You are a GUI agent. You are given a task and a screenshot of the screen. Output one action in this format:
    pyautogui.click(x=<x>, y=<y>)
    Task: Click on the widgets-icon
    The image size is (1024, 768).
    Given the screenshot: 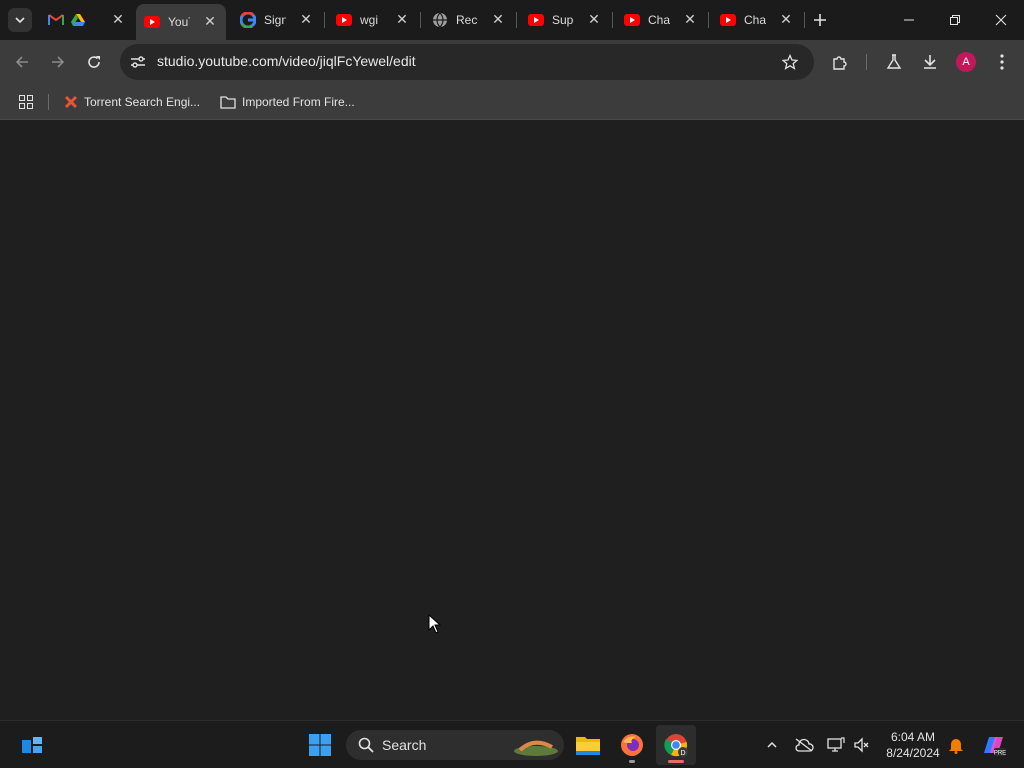 What is the action you would take?
    pyautogui.click(x=32, y=745)
    